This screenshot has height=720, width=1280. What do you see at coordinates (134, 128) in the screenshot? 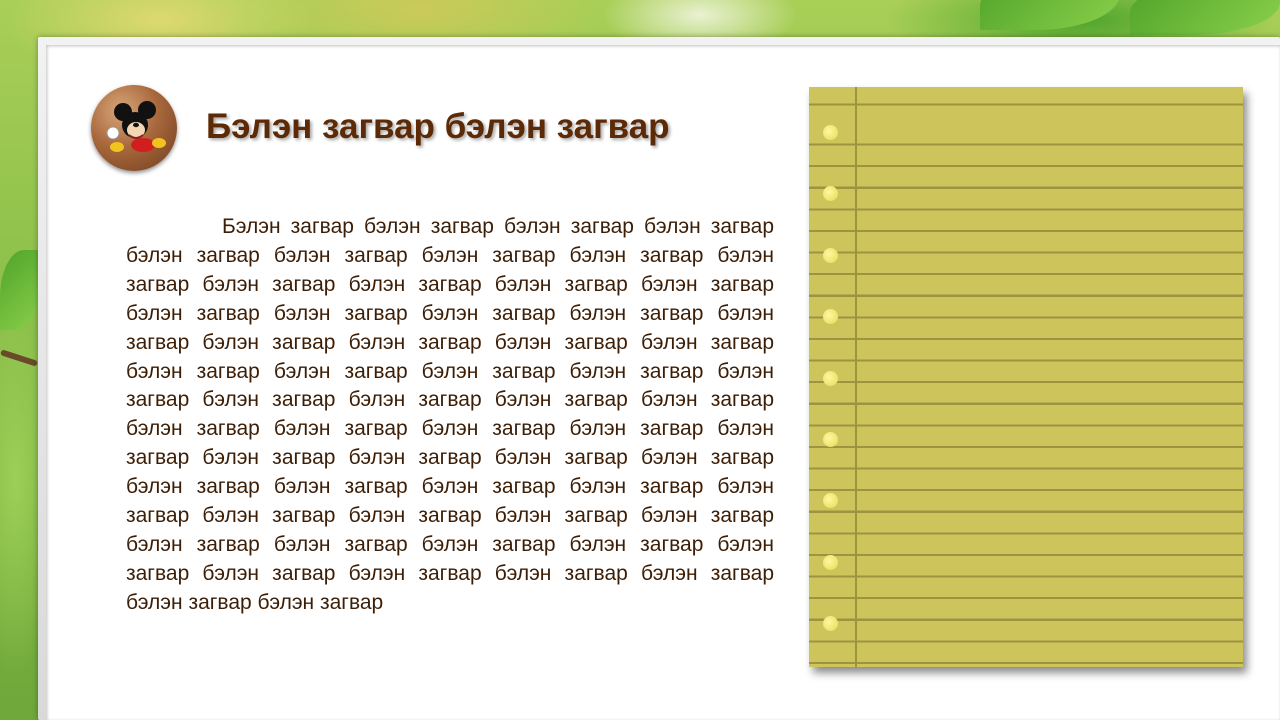
I see `mickey-mouse-icon` at bounding box center [134, 128].